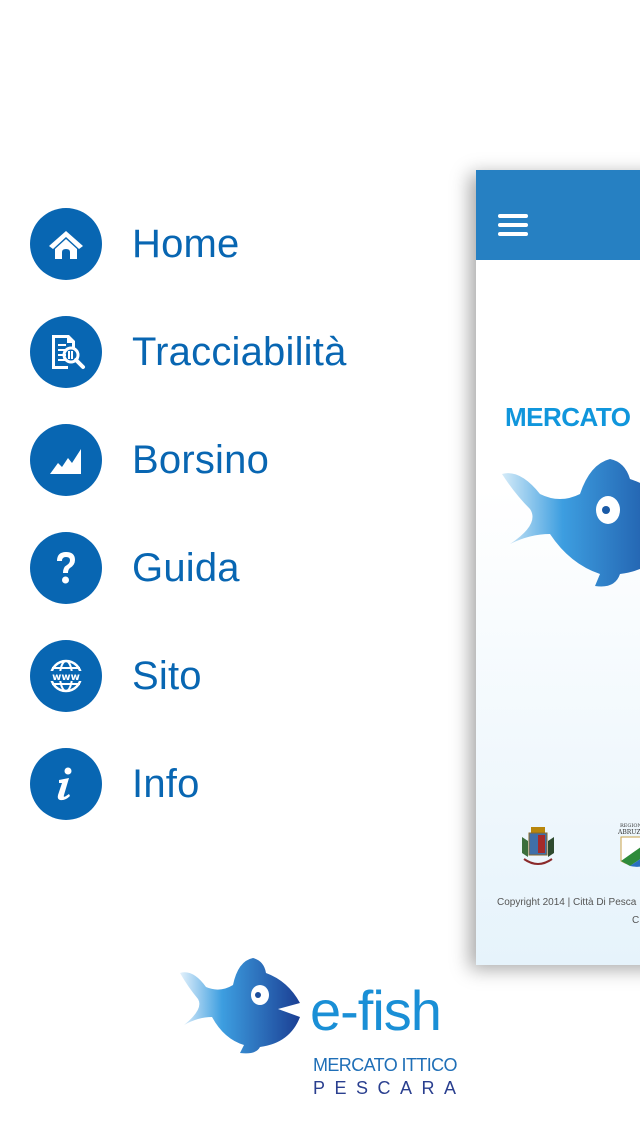 This screenshot has width=640, height=1136. Describe the element at coordinates (389, 1088) in the screenshot. I see `brand-city: PESCARA` at that location.